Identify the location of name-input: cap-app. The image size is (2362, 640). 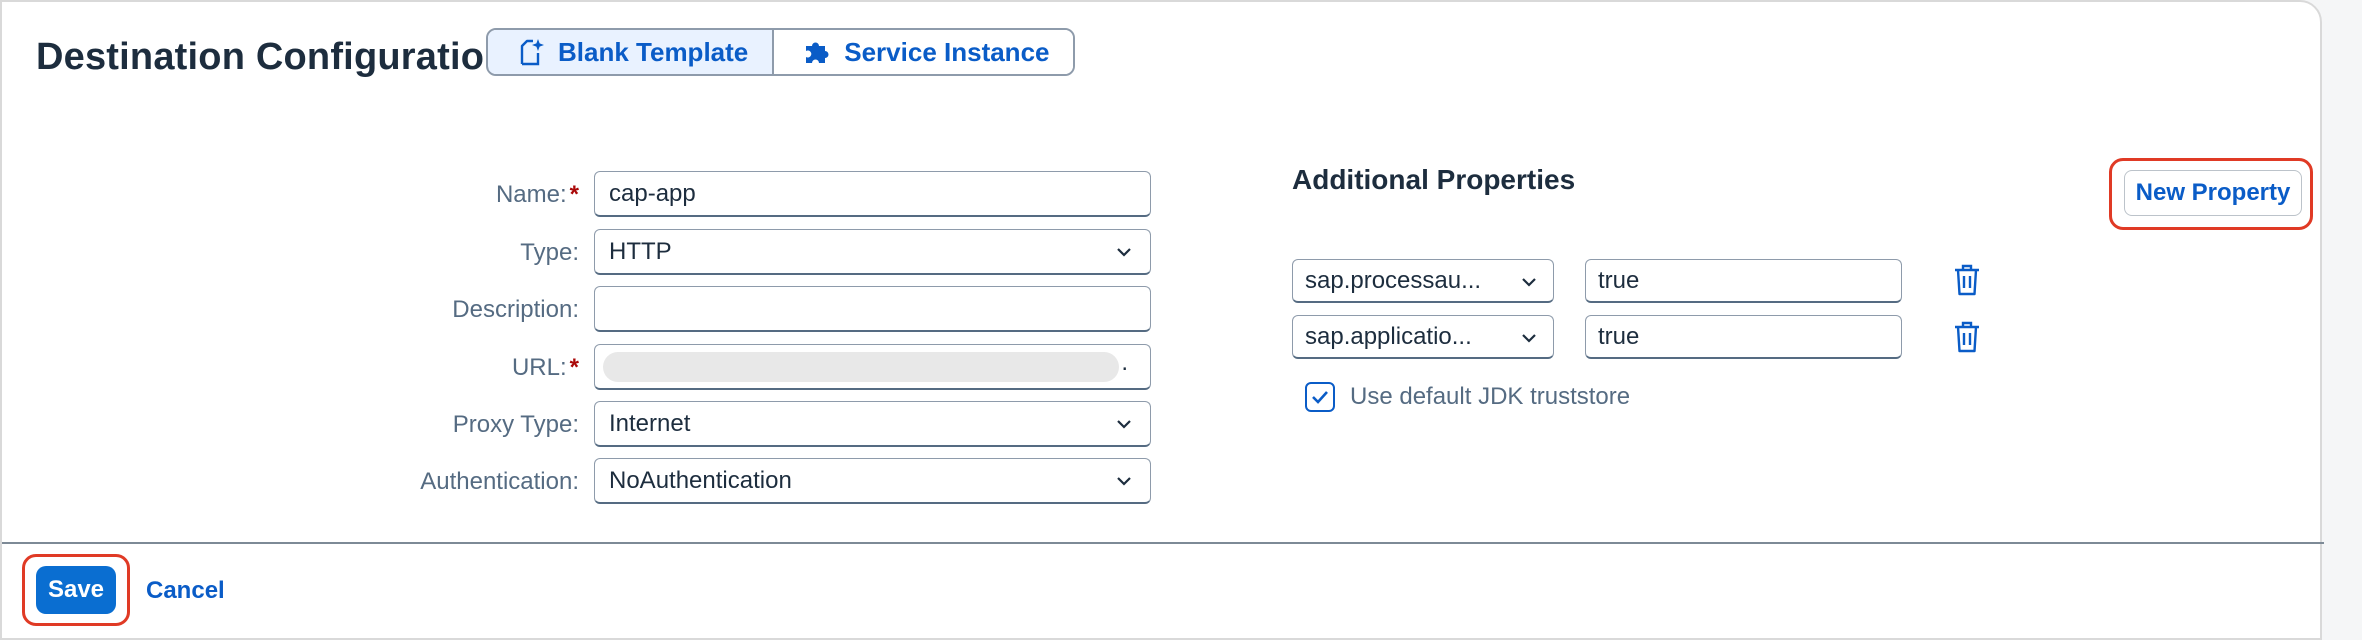
(872, 194).